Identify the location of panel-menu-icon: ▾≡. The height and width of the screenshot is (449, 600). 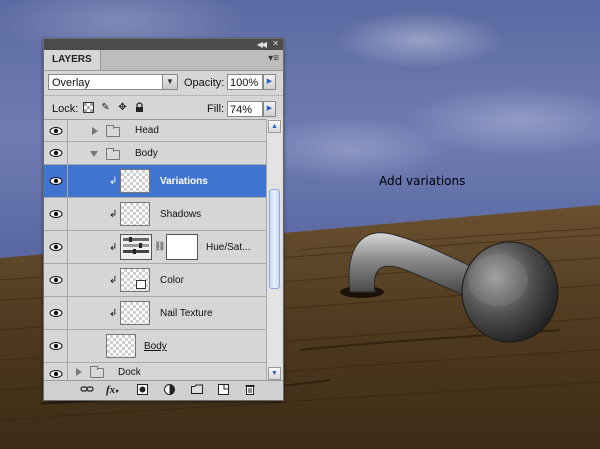
(273, 58).